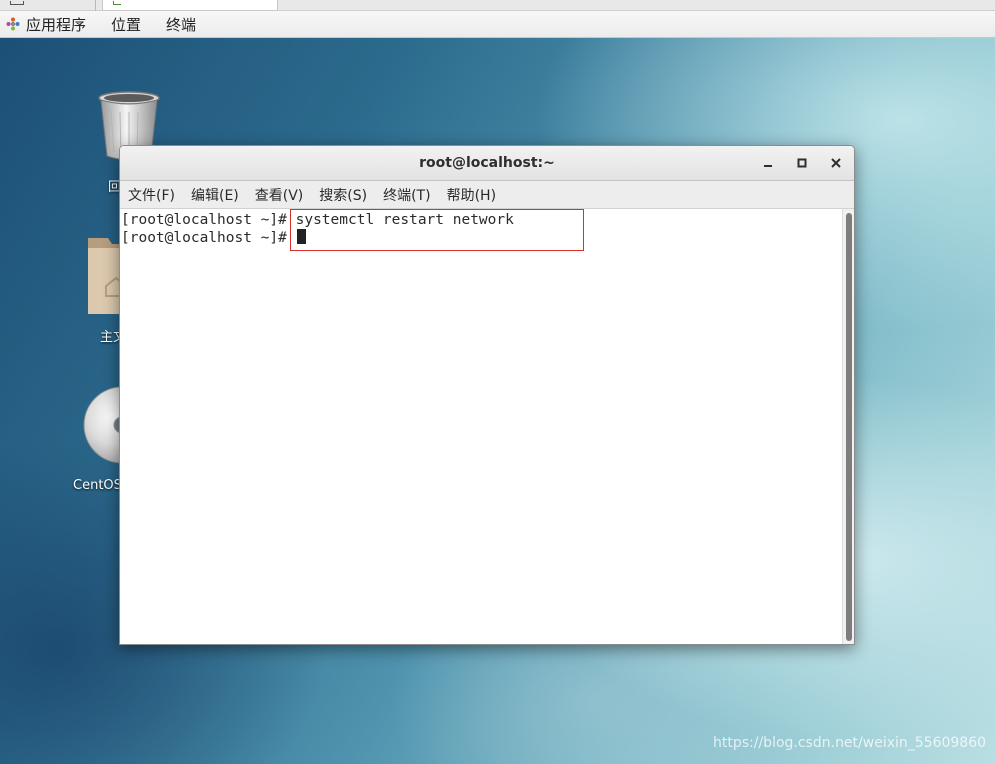  What do you see at coordinates (56, 24) in the screenshot?
I see `panel-applications-menu: 应用程序` at bounding box center [56, 24].